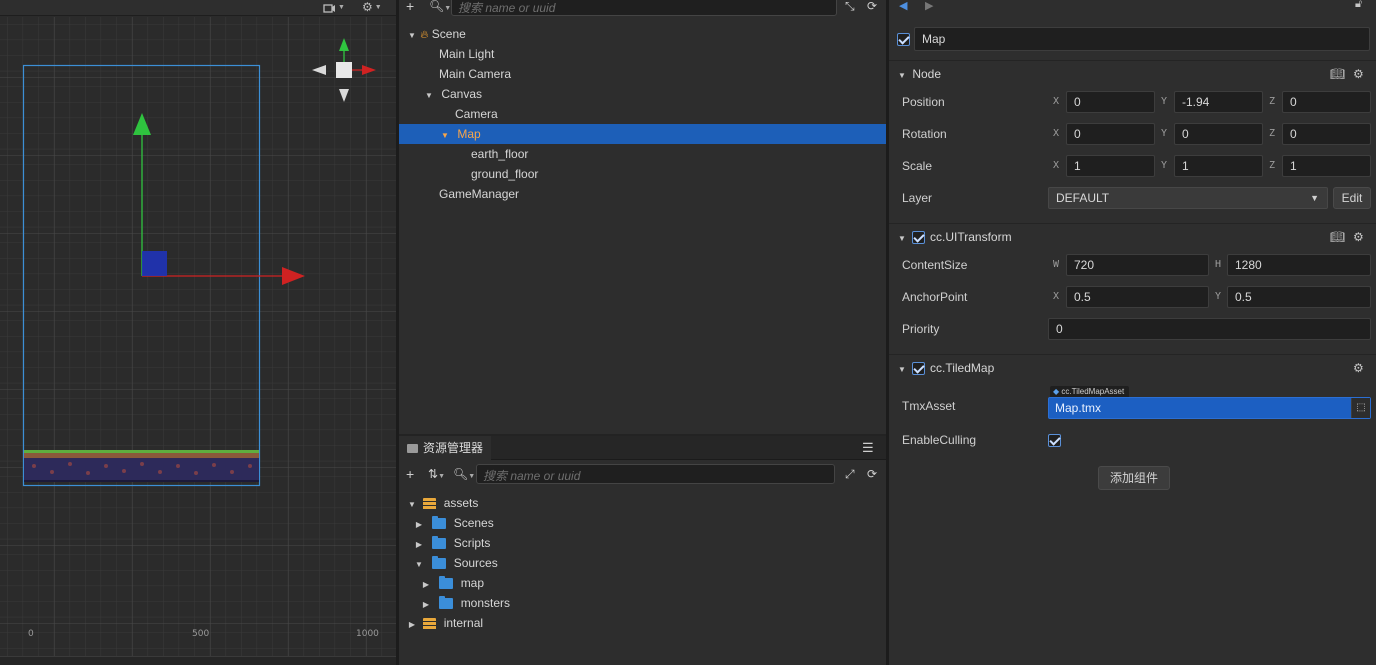 This screenshot has height=665, width=1376. What do you see at coordinates (1209, 329) in the screenshot?
I see `priority-input: 0` at bounding box center [1209, 329].